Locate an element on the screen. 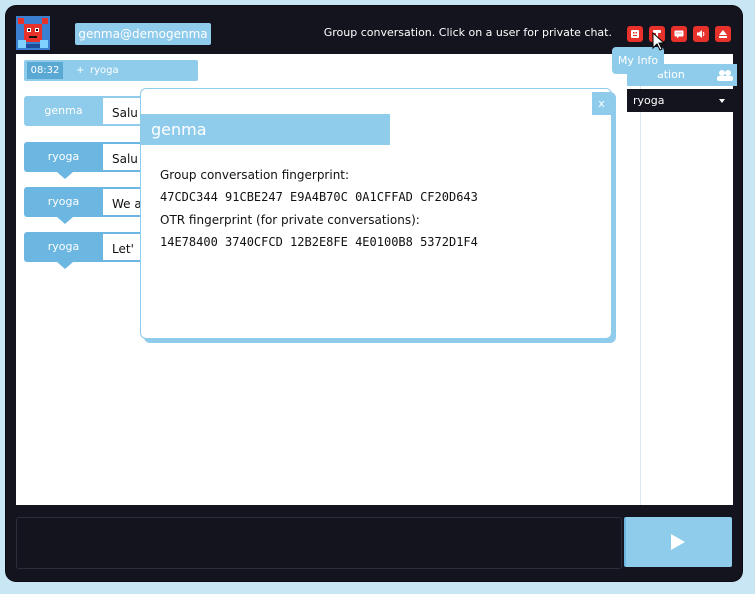 The image size is (755, 594). toolbar-icons is located at coordinates (679, 34).